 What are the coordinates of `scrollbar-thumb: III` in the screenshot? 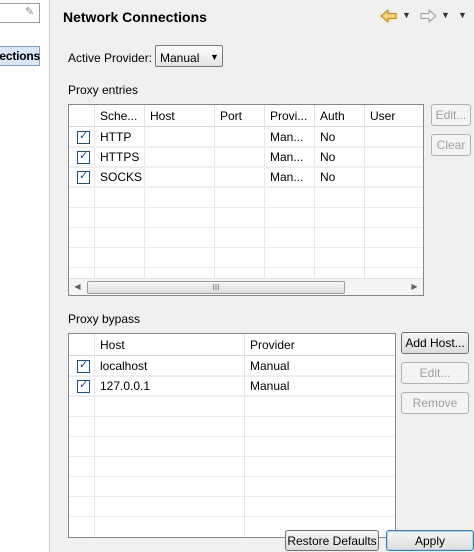 It's located at (216, 287).